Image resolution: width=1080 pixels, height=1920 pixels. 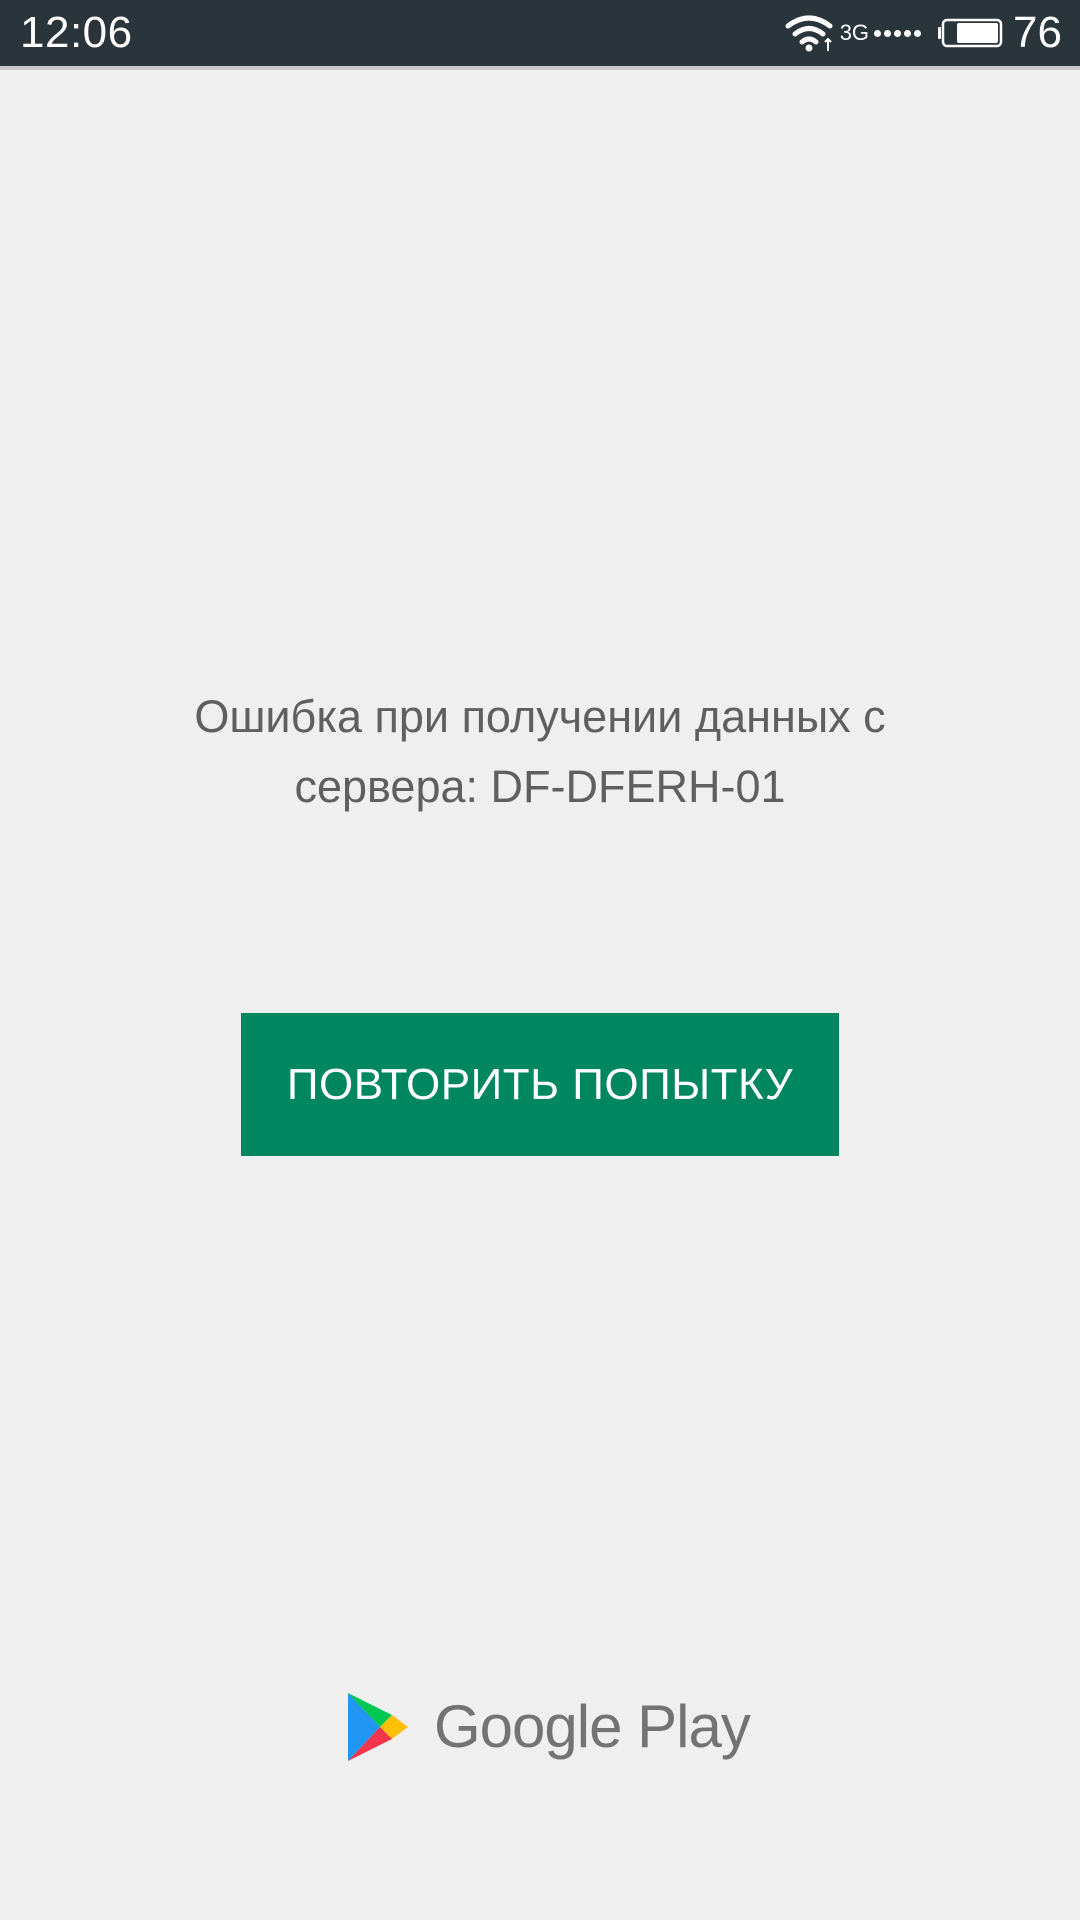 What do you see at coordinates (540, 68) in the screenshot?
I see `status-bar-divider` at bounding box center [540, 68].